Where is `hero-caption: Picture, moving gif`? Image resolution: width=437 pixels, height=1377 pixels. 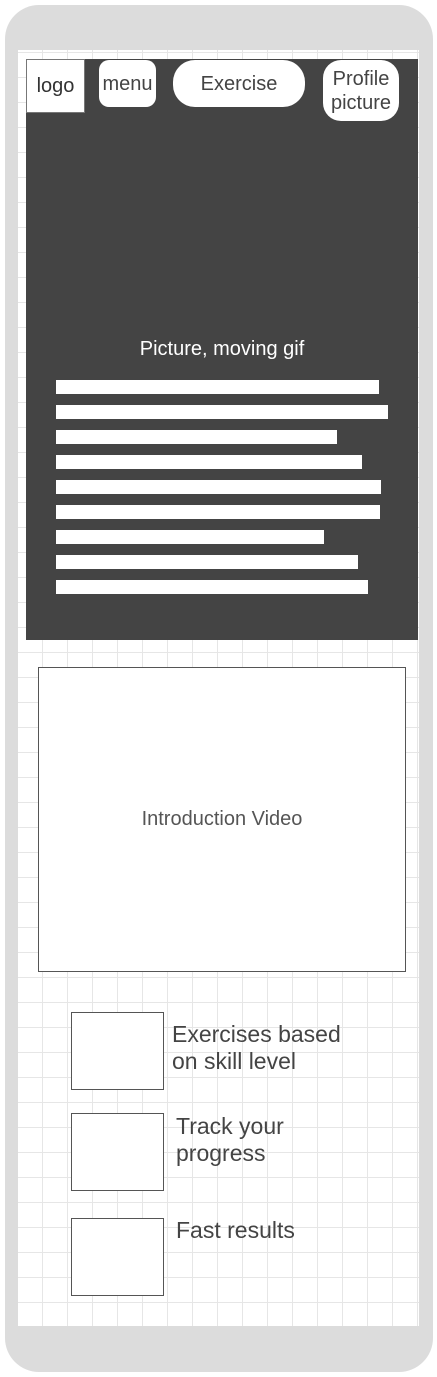 hero-caption: Picture, moving gif is located at coordinates (222, 349).